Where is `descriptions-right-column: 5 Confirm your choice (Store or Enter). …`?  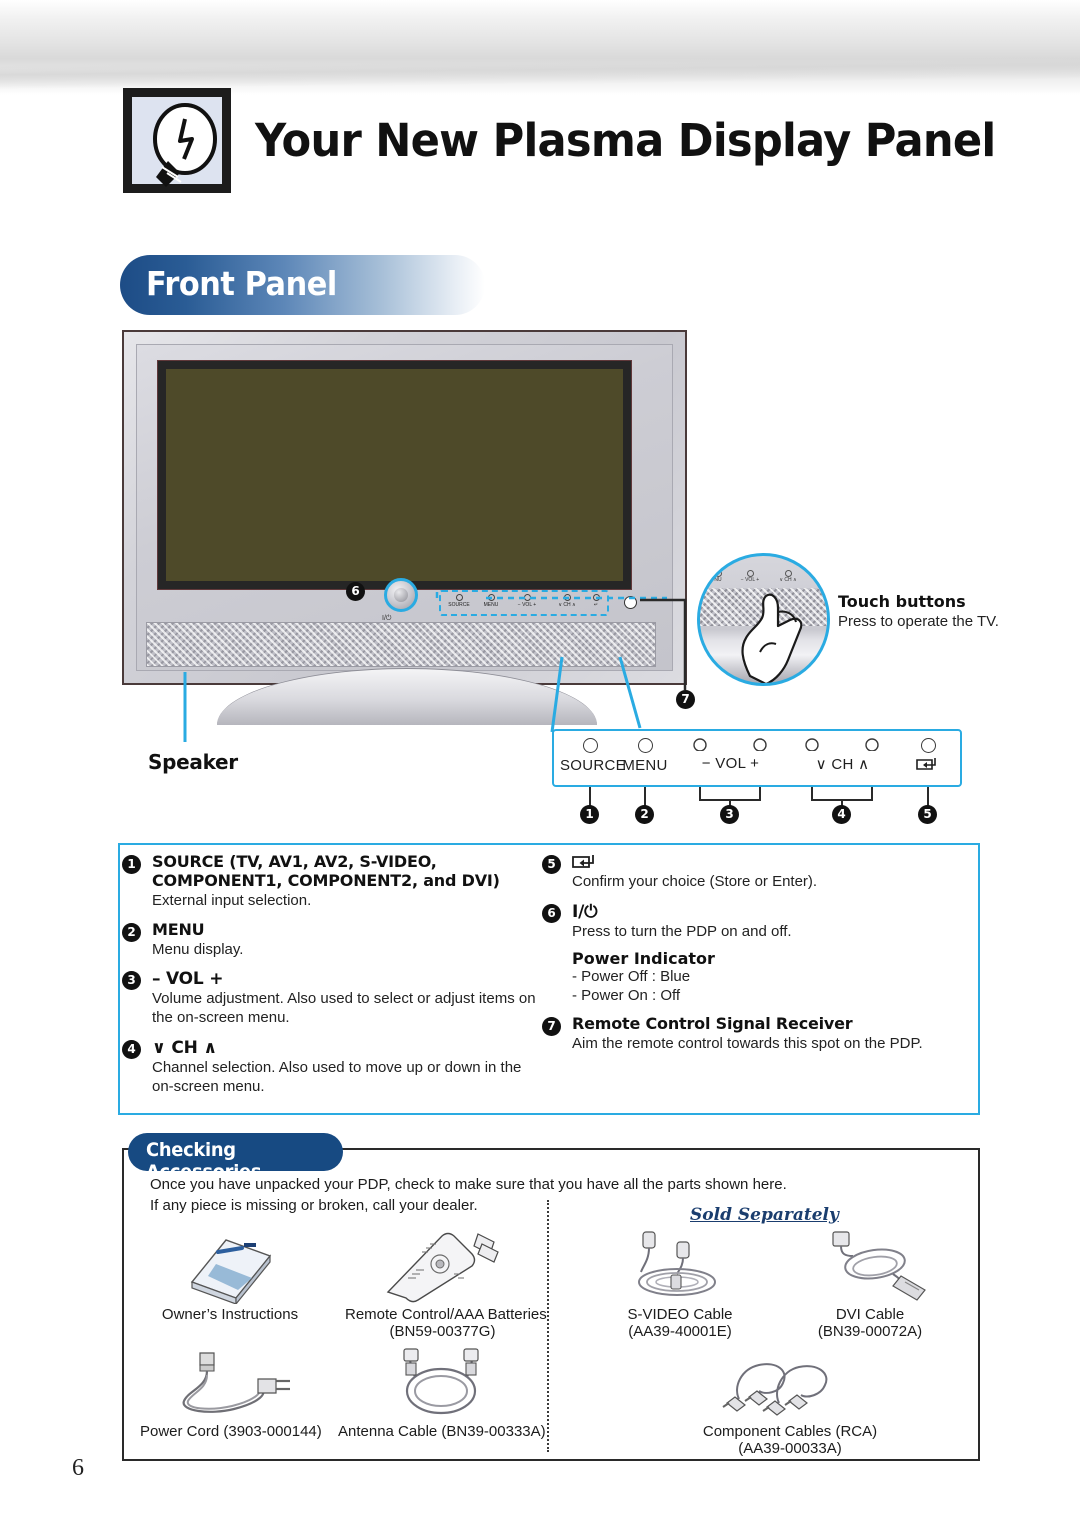
descriptions-right-column: 5 Confirm your choice (Store or Enter). … is located at coordinates (757, 954).